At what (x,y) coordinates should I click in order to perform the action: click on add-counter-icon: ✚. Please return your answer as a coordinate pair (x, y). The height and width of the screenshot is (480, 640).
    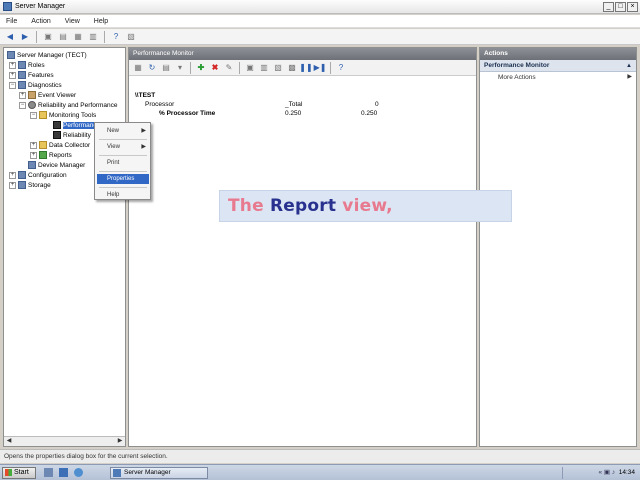
    Looking at the image, I should click on (201, 67).